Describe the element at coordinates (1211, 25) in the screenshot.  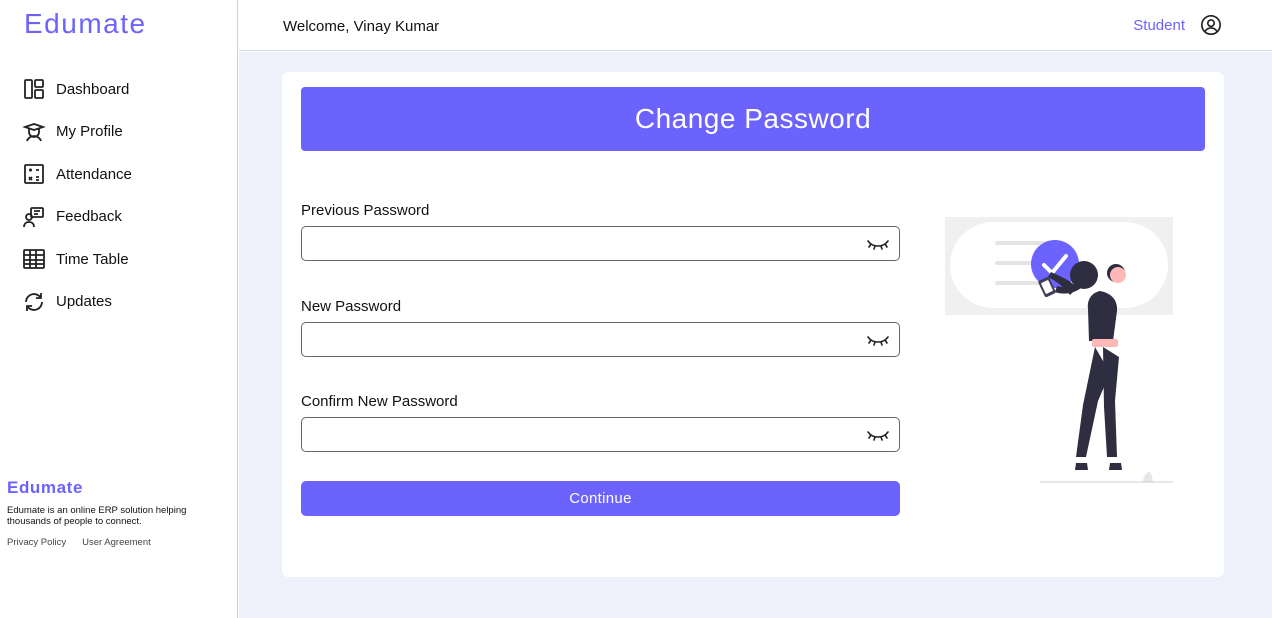
I see `user-circle-icon` at that location.